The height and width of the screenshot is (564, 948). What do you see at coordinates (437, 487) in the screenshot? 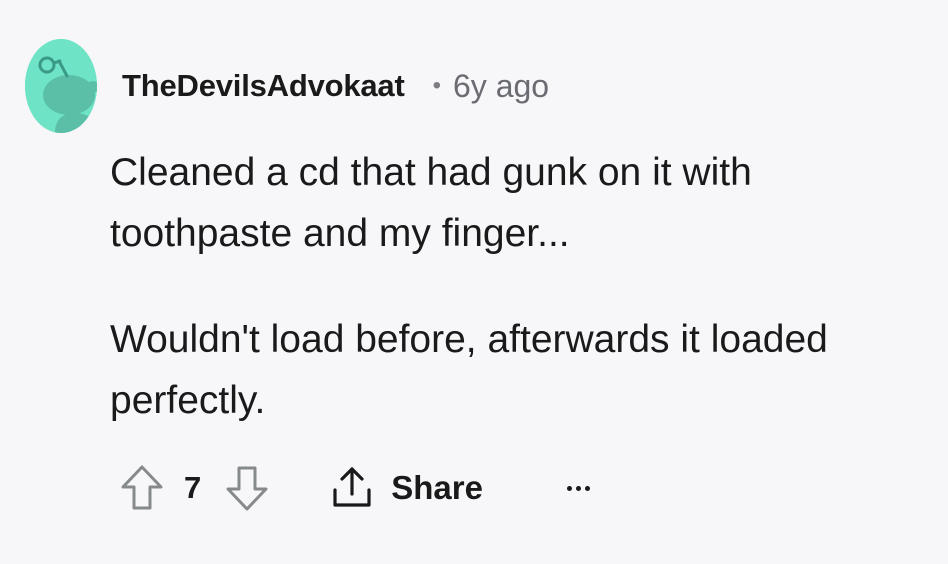
I see `share-label: Share` at bounding box center [437, 487].